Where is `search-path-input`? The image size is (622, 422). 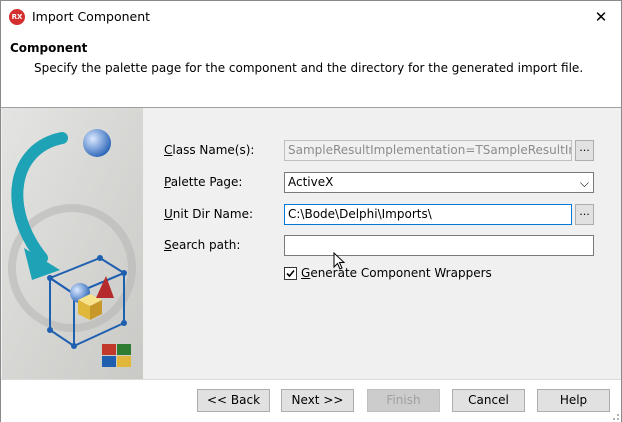
search-path-input is located at coordinates (439, 245).